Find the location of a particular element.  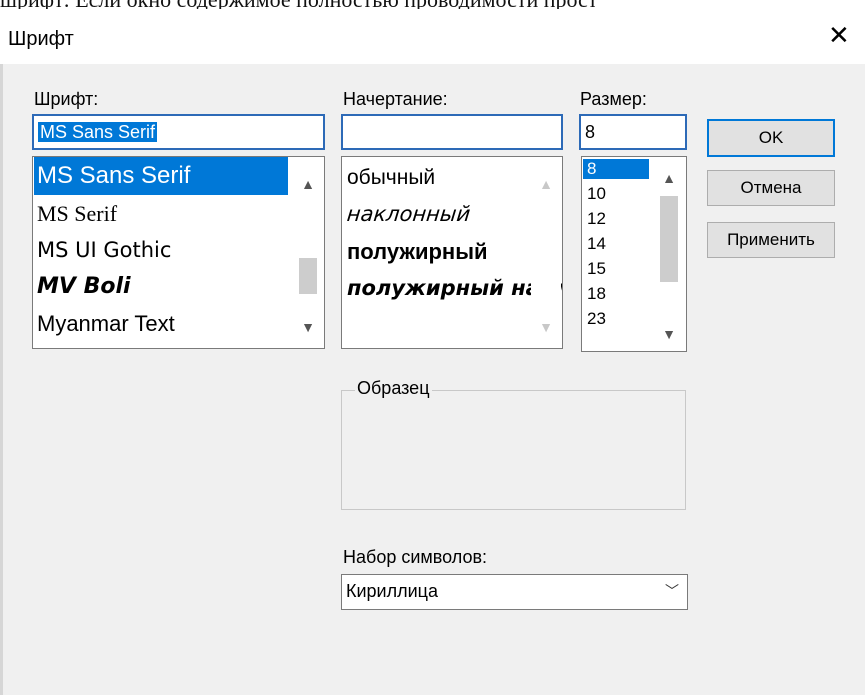

font-item-ms-ui-gothic: MS UI Gothic is located at coordinates (102, 250).